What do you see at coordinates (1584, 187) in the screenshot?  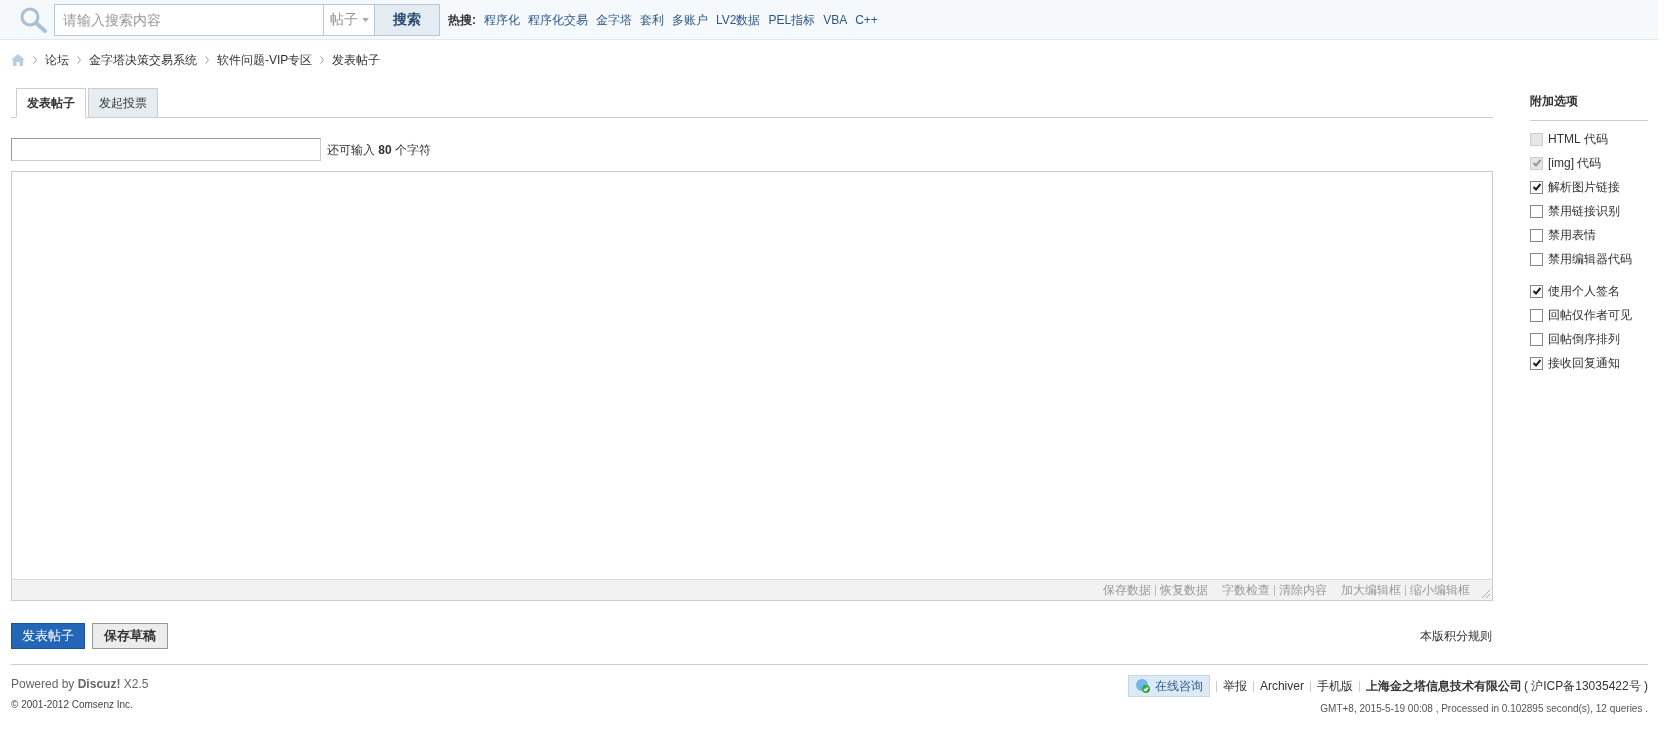 I see `option-label: 解析图片链接` at bounding box center [1584, 187].